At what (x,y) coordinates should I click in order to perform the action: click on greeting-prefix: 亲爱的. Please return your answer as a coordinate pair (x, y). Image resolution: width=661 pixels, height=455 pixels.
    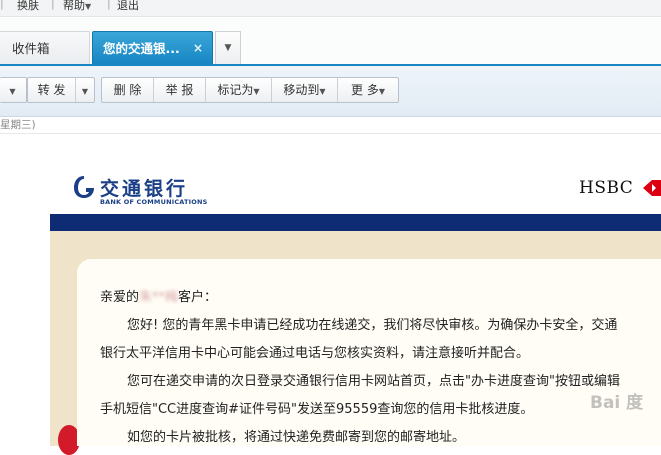
    Looking at the image, I should click on (120, 297).